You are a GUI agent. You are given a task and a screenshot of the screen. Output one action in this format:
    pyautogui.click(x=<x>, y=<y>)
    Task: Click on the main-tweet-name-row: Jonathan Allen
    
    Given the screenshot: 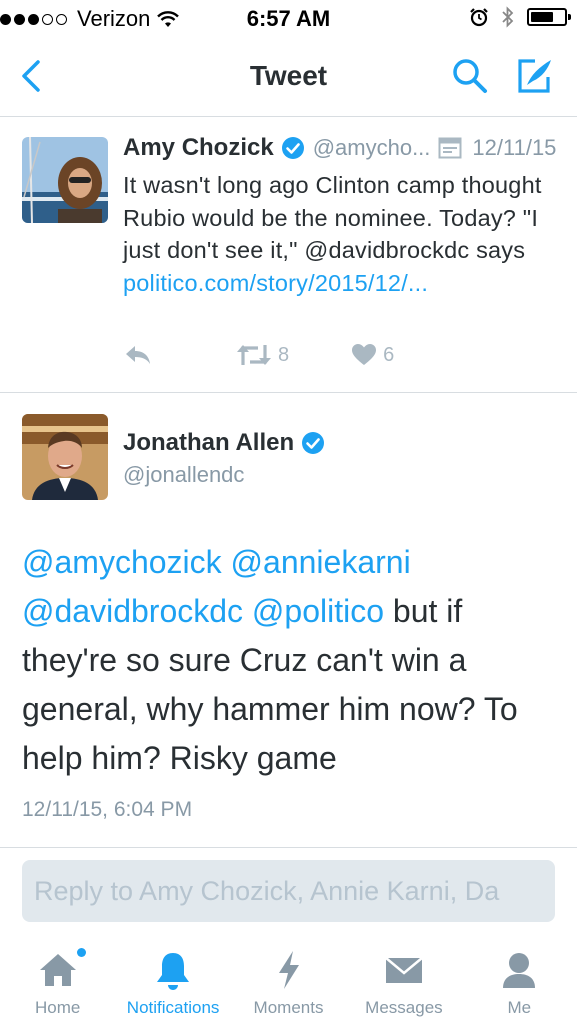 What is the action you would take?
    pyautogui.click(x=224, y=443)
    